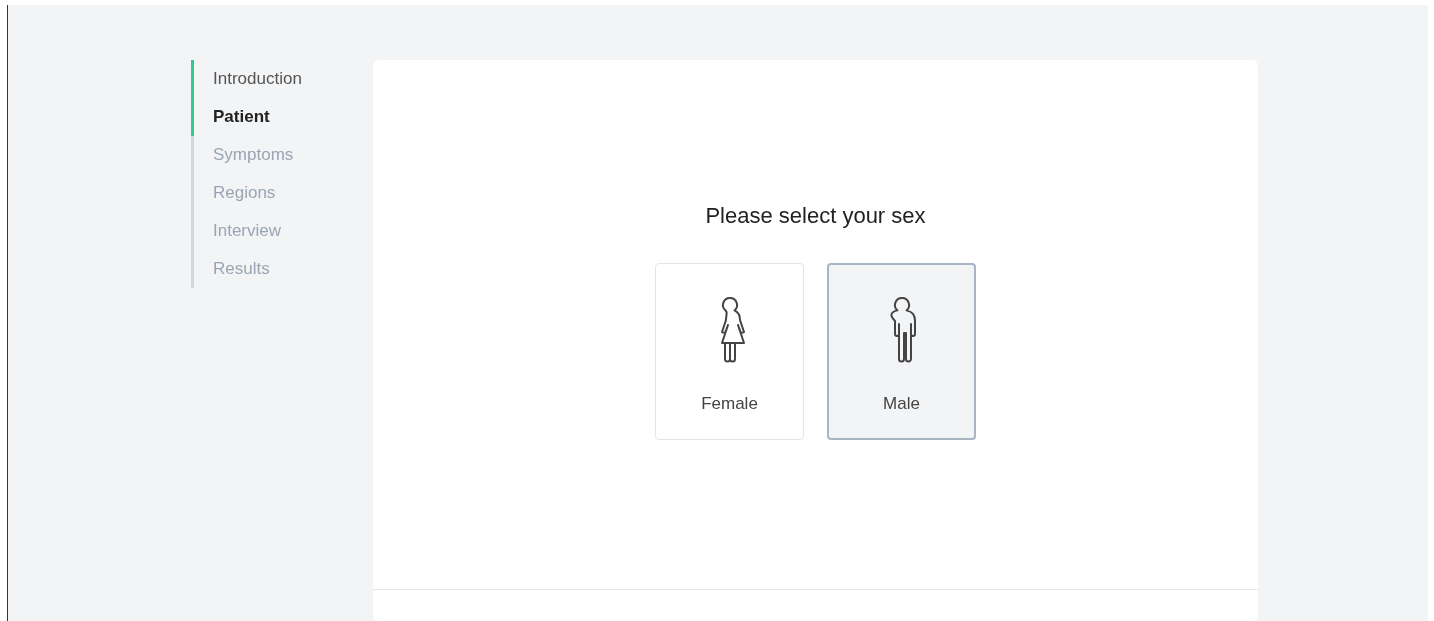  I want to click on question-title: Please select your sex, so click(815, 216).